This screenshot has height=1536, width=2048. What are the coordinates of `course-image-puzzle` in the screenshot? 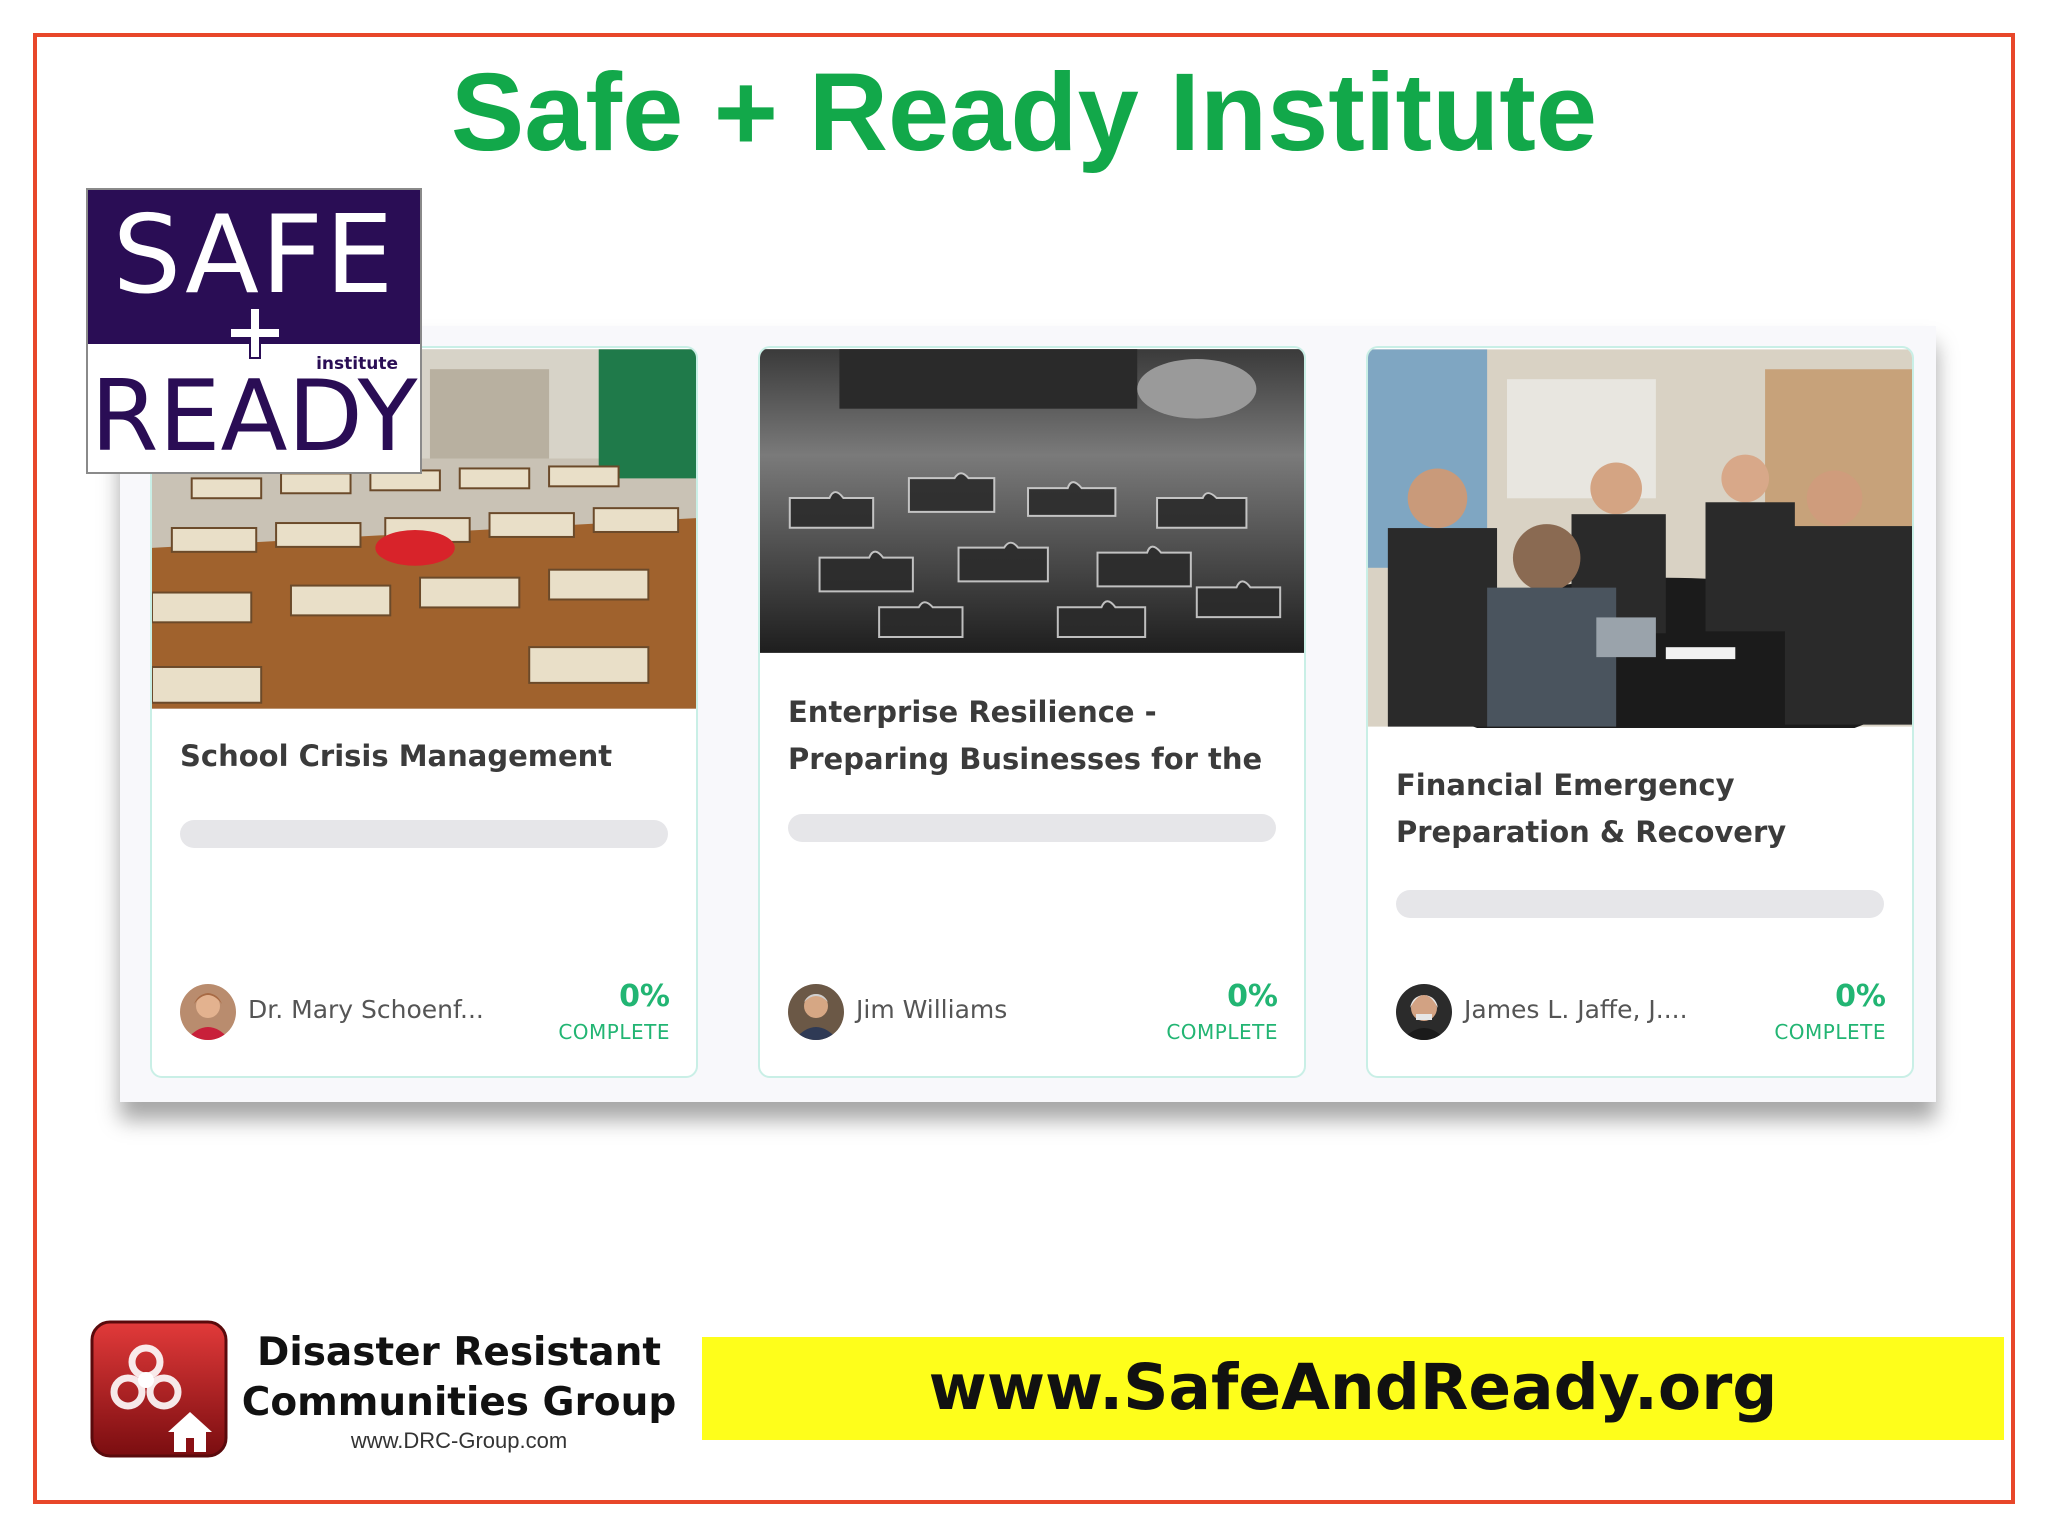 It's located at (1032, 501).